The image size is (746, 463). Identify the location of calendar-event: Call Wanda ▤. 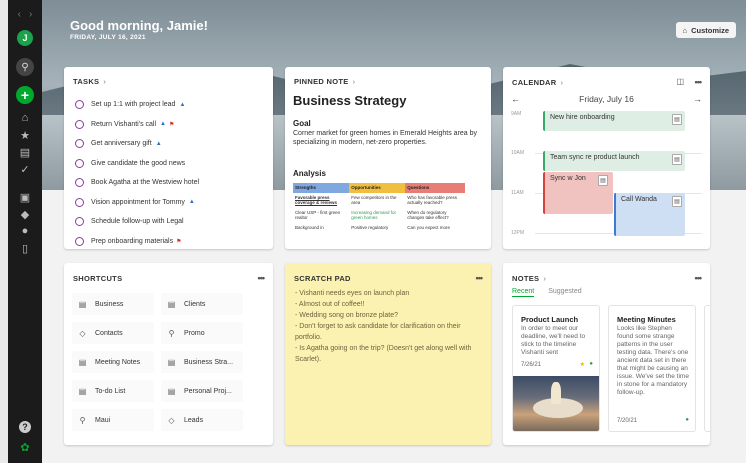
(649, 214).